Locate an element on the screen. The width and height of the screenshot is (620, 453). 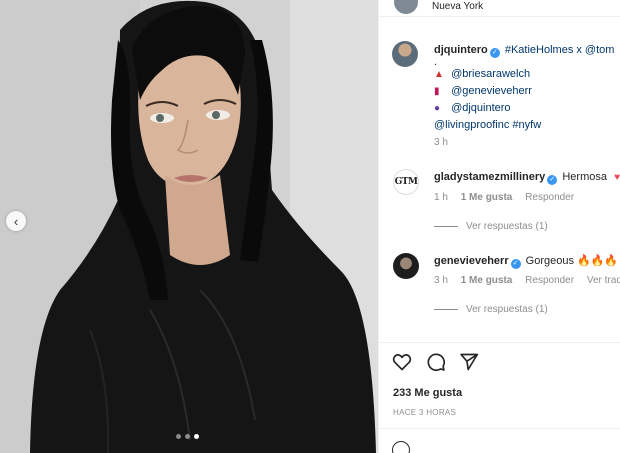
avatar-logo-text: GTM is located at coordinates (406, 182).